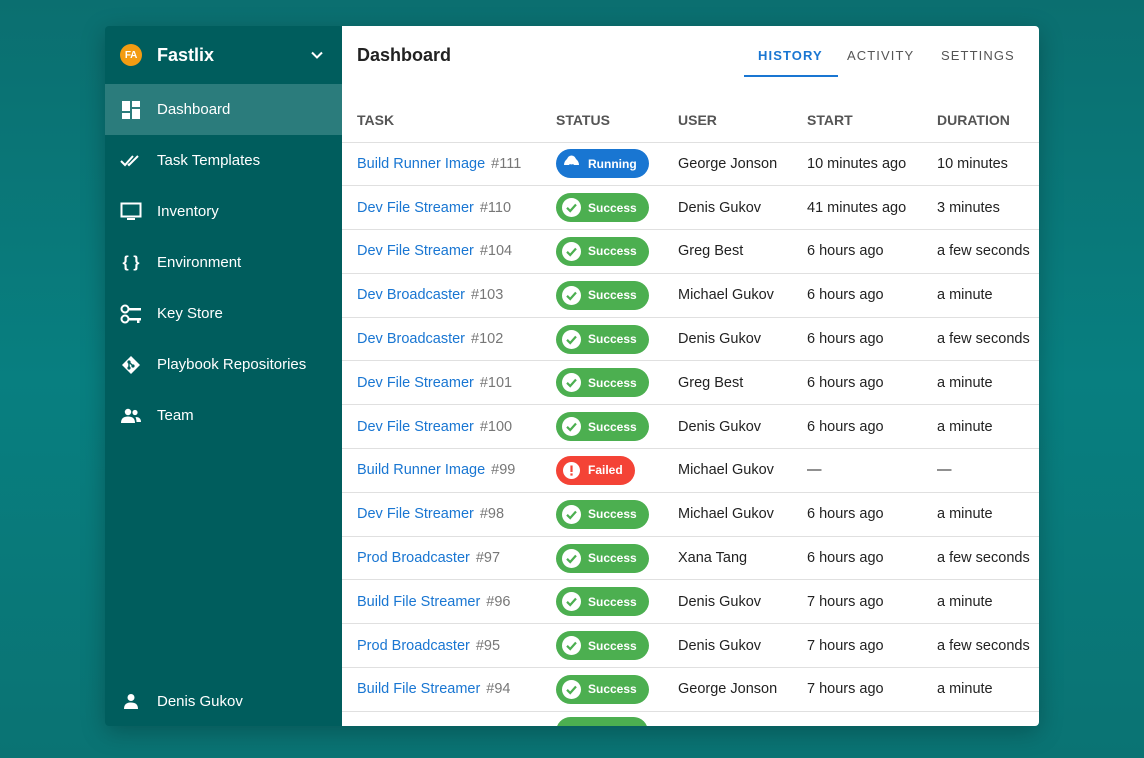 The width and height of the screenshot is (1144, 758). What do you see at coordinates (742, 251) in the screenshot?
I see `user-cell: Greg Best` at bounding box center [742, 251].